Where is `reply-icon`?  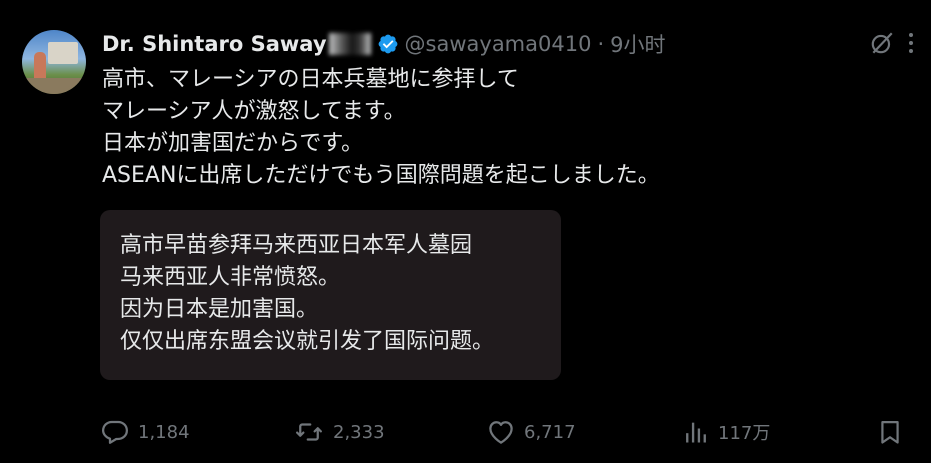 reply-icon is located at coordinates (115, 432).